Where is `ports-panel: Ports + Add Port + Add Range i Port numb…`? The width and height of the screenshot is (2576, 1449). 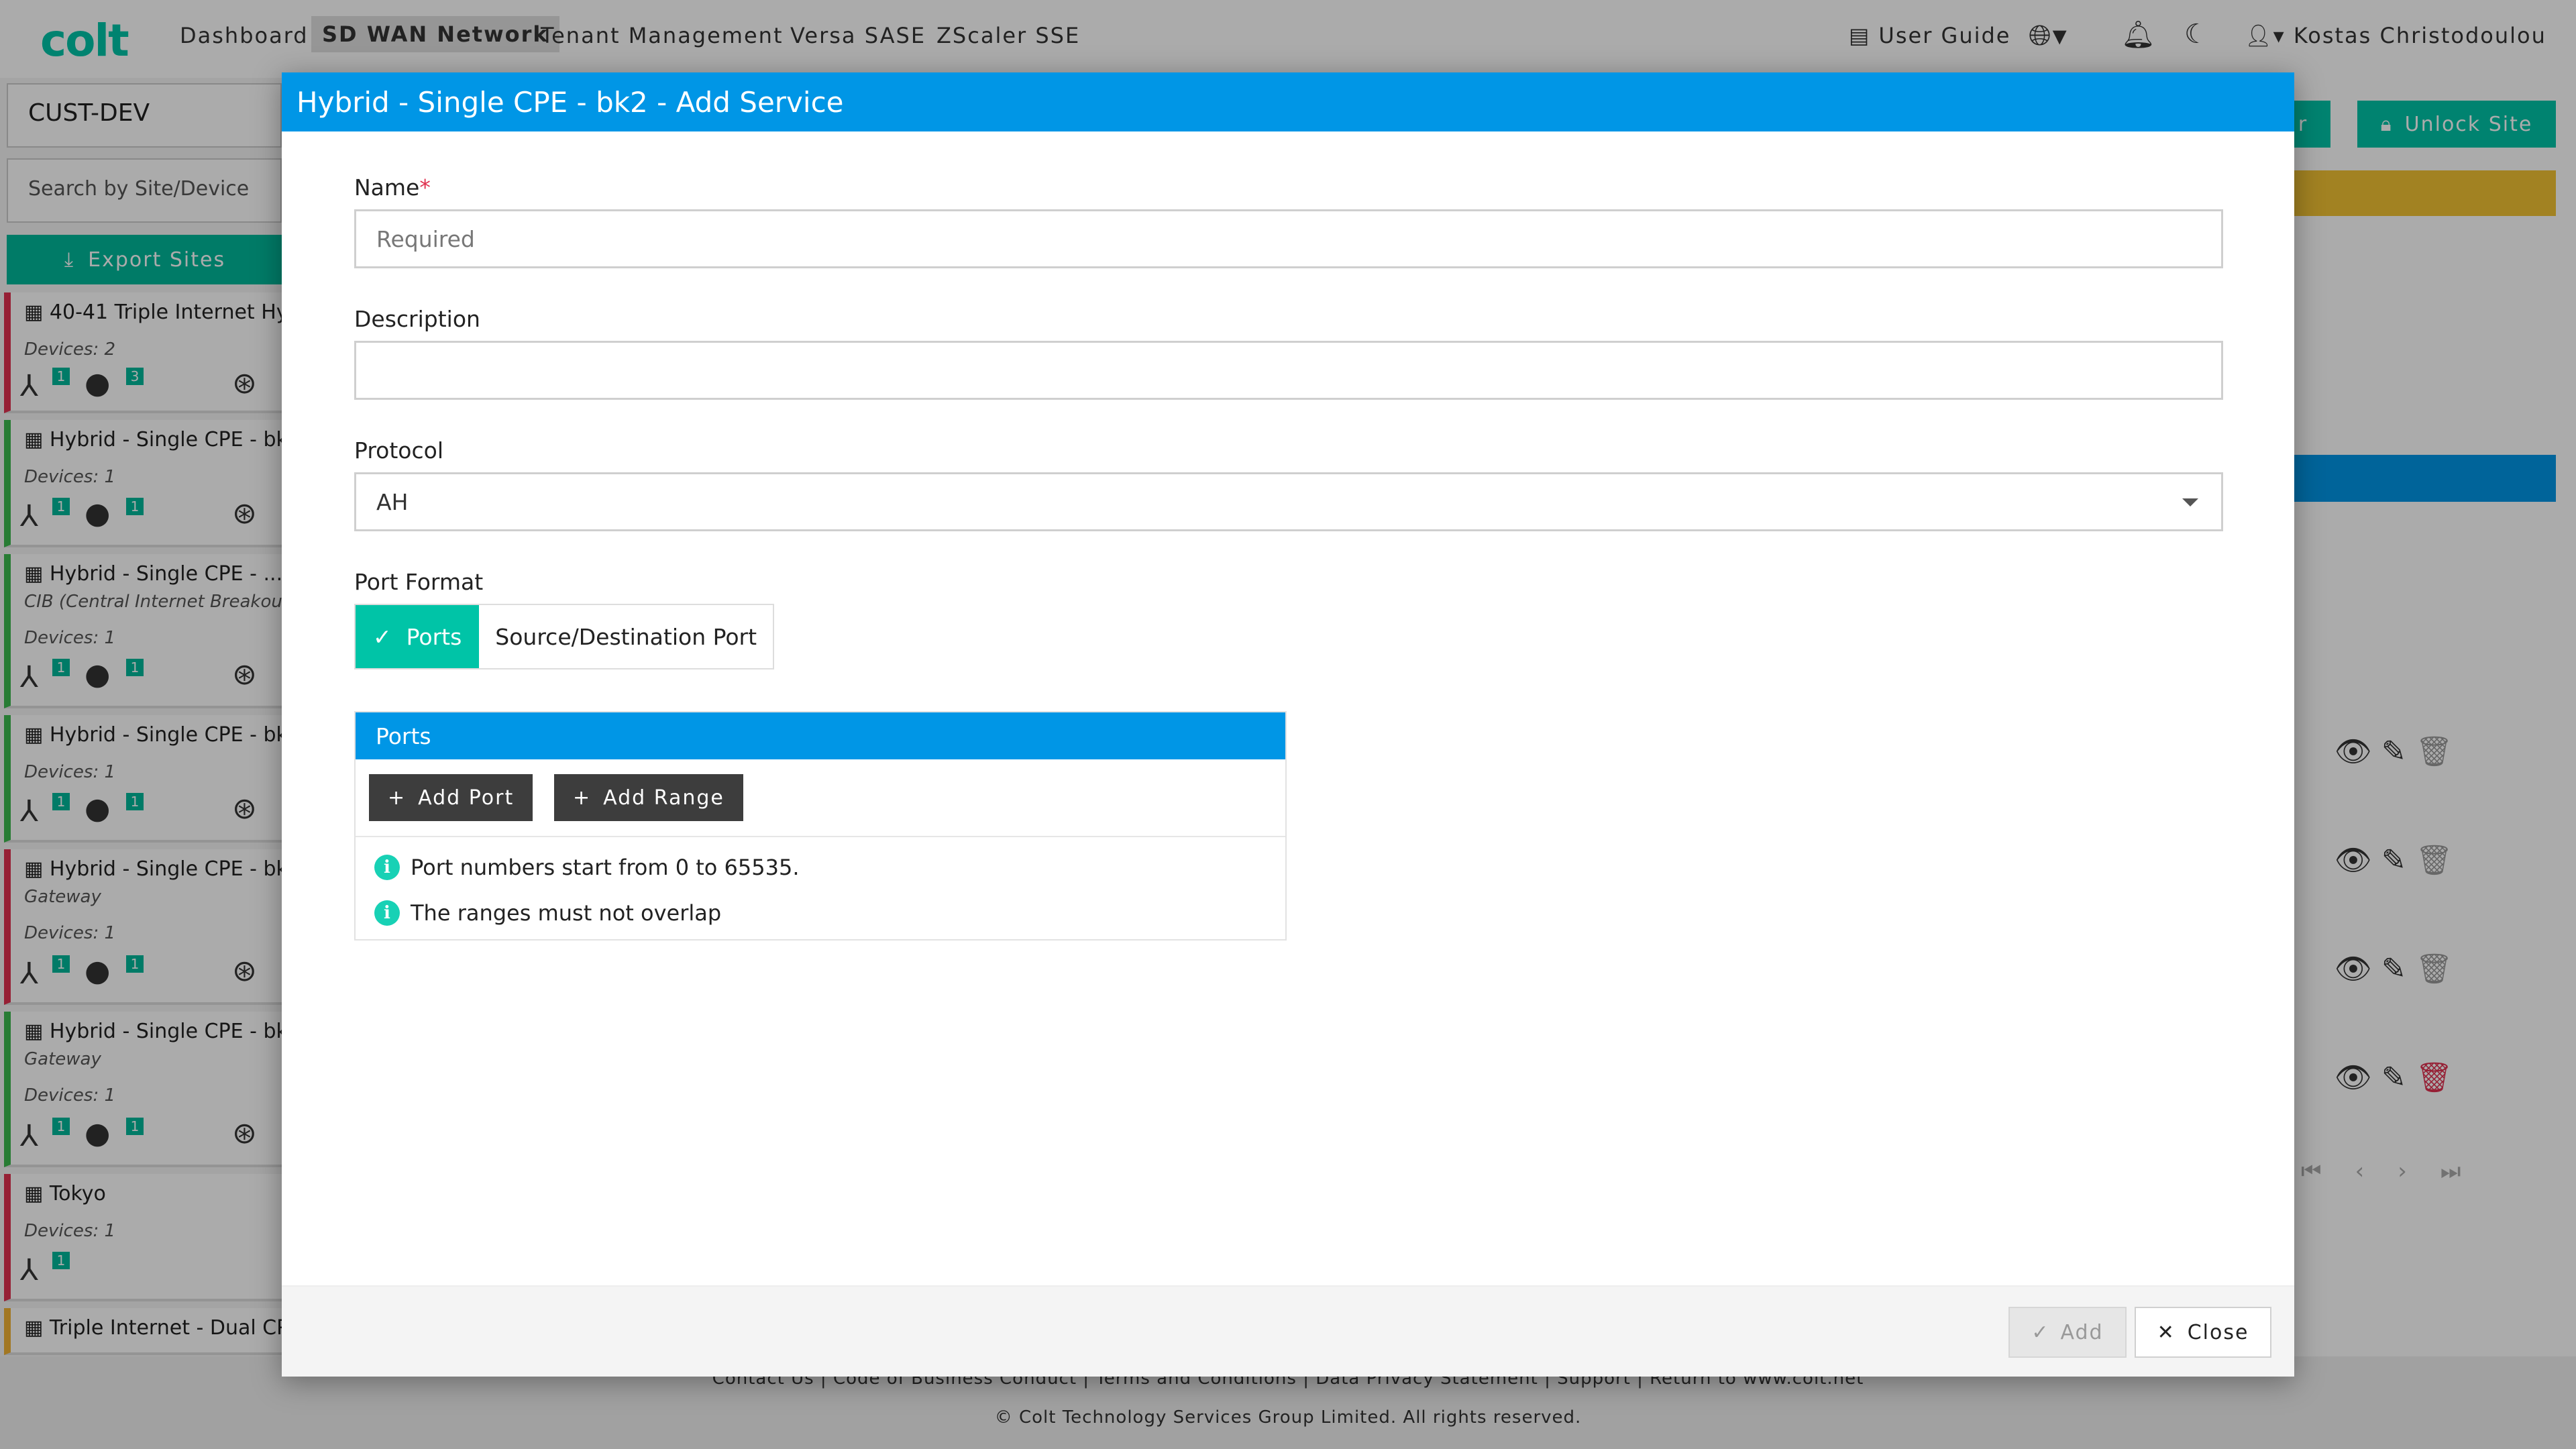
ports-panel: Ports + Add Port + Add Range i Port numb… is located at coordinates (820, 826).